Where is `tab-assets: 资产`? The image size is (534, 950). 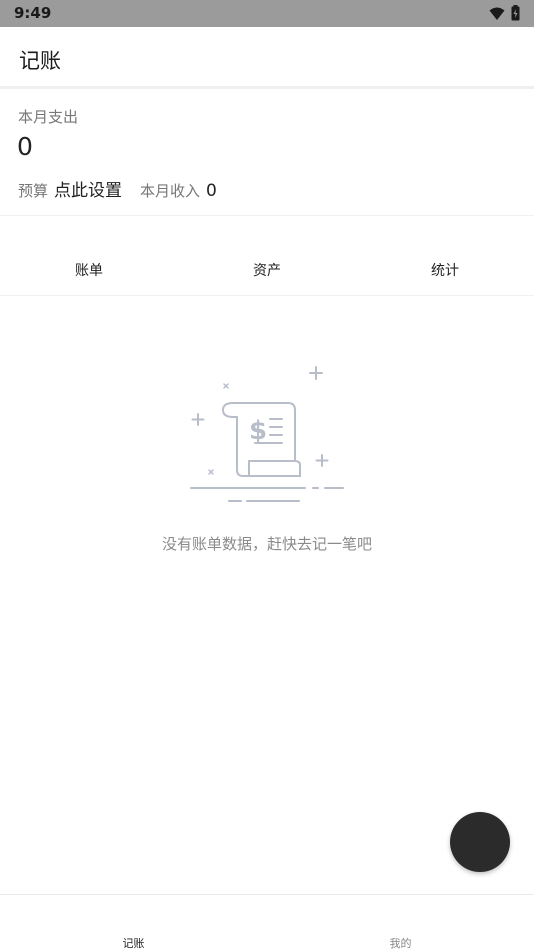
tab-assets: 资产 is located at coordinates (267, 270).